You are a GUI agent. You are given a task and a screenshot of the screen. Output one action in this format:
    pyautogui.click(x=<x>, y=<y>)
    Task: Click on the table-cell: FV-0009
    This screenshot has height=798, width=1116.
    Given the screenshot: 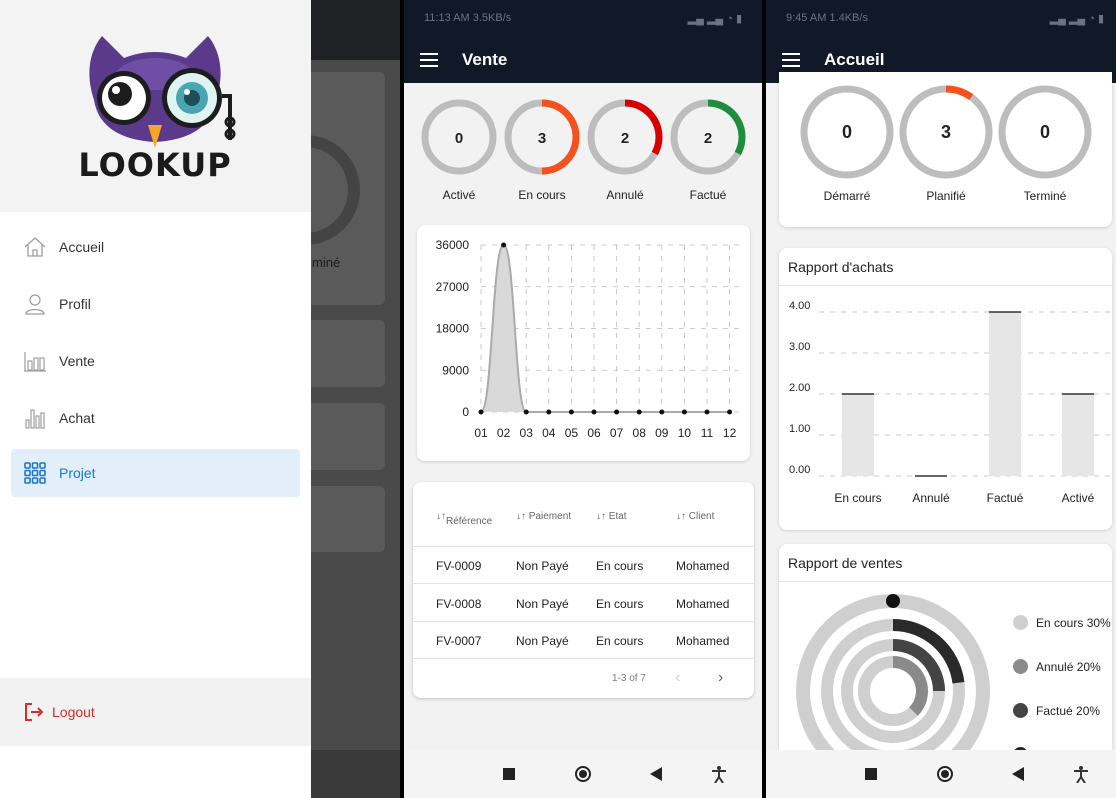 What is the action you would take?
    pyautogui.click(x=459, y=566)
    